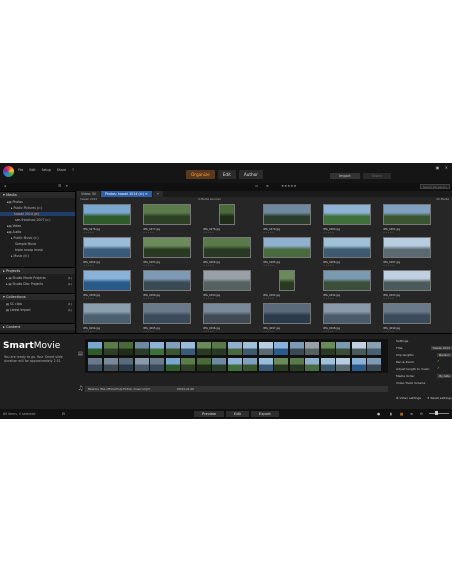 The image size is (452, 584). I want to click on share-button: Share, so click(376, 176).